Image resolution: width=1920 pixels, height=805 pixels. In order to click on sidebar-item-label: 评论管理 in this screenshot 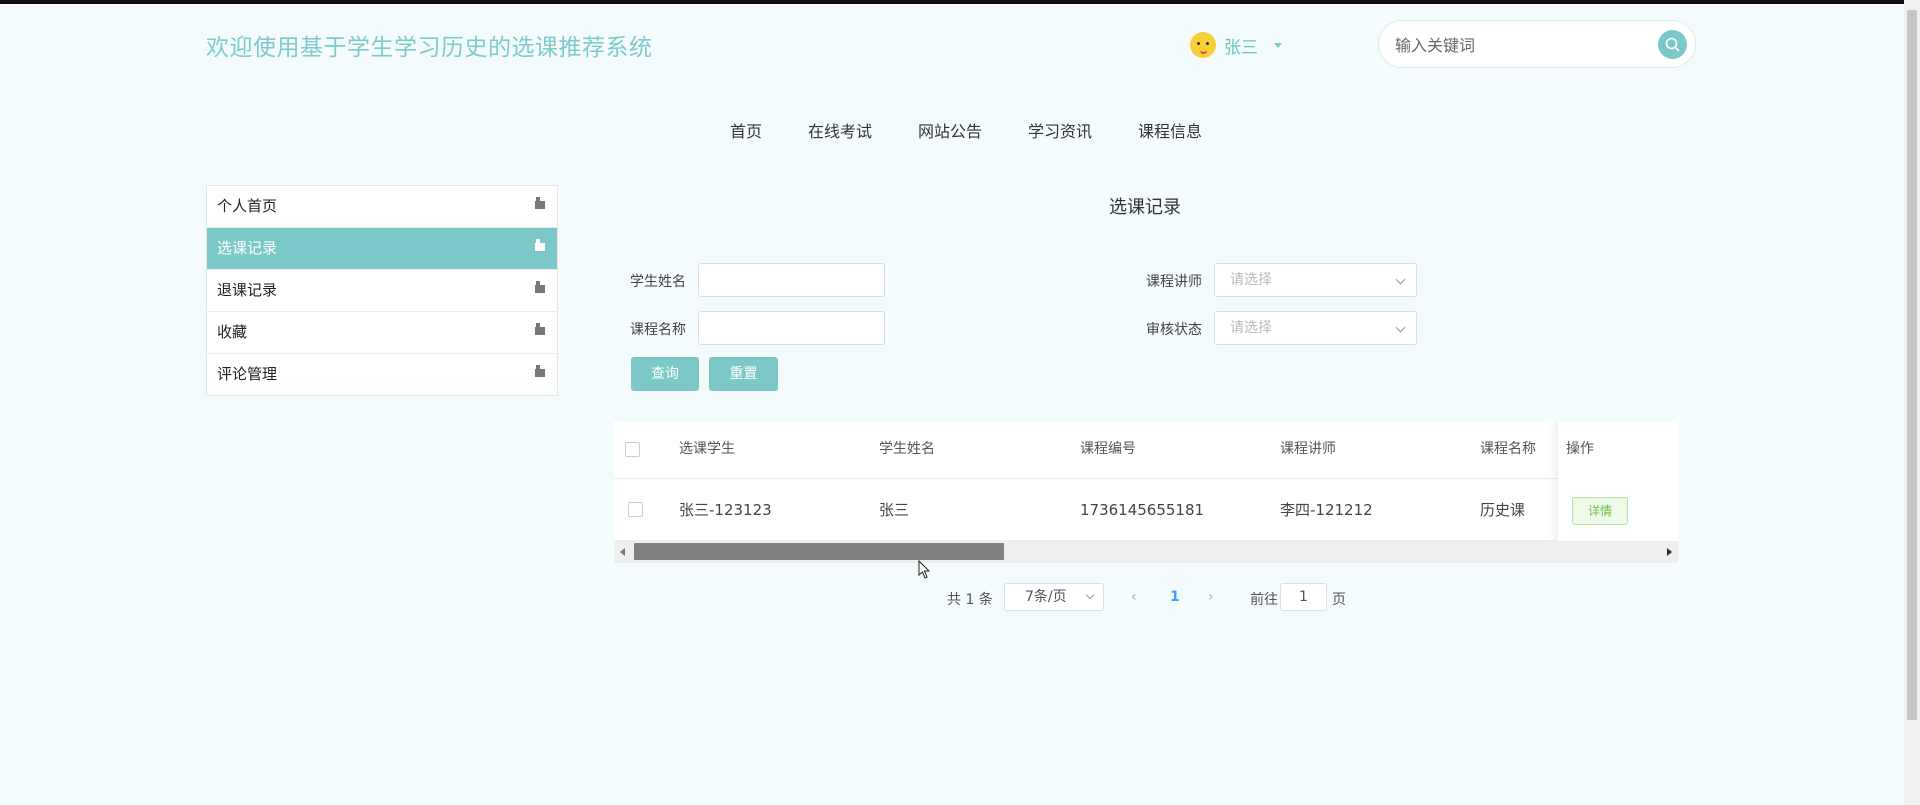, I will do `click(247, 374)`.